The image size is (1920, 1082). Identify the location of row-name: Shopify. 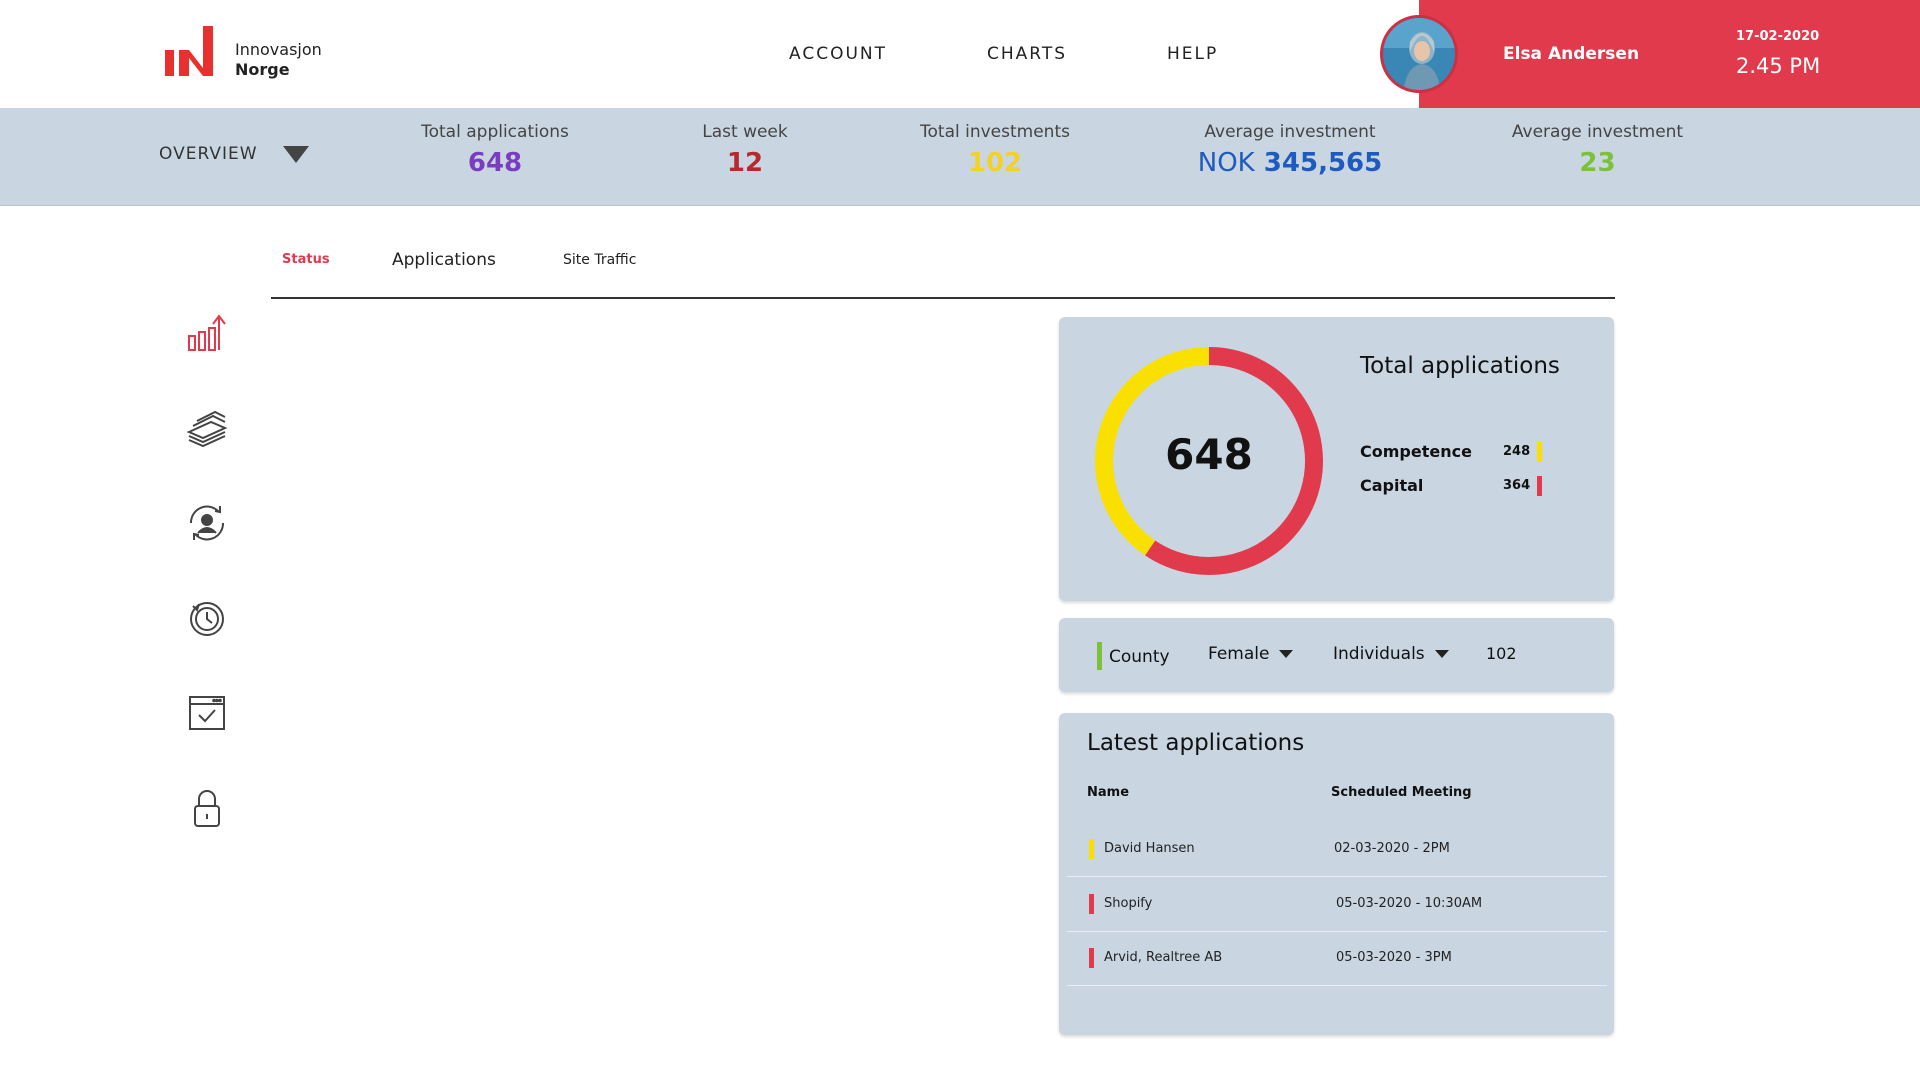
(1128, 903).